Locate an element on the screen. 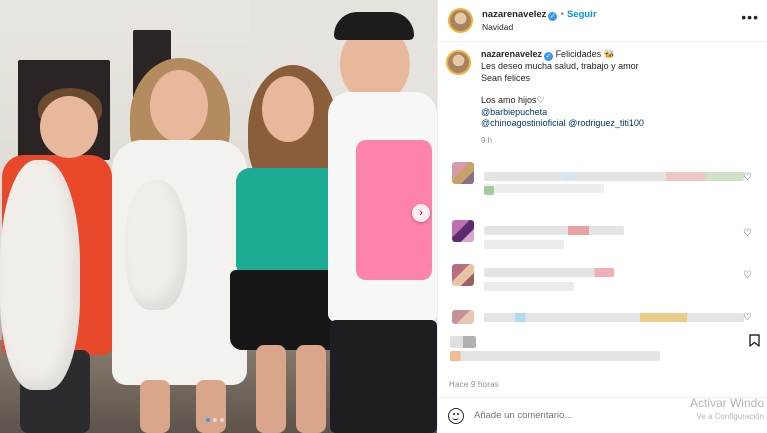 The image size is (767, 433). dog-left is located at coordinates (40, 275).